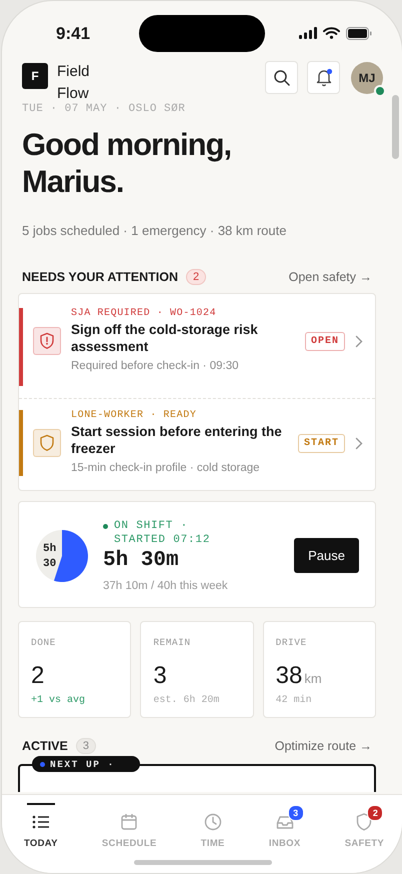 The width and height of the screenshot is (402, 874). Describe the element at coordinates (141, 560) in the screenshot. I see `shift-duration: 5h 30m` at that location.